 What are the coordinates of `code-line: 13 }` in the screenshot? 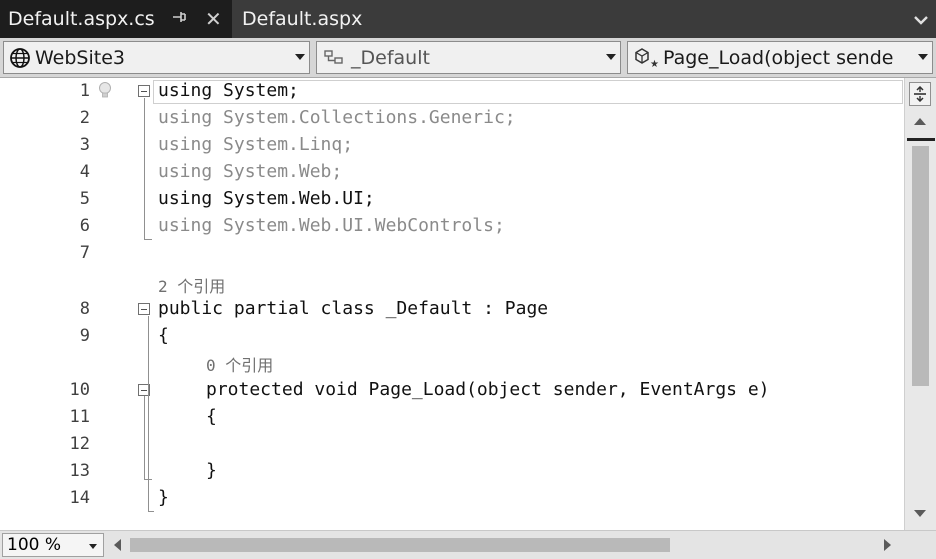 It's located at (452, 471).